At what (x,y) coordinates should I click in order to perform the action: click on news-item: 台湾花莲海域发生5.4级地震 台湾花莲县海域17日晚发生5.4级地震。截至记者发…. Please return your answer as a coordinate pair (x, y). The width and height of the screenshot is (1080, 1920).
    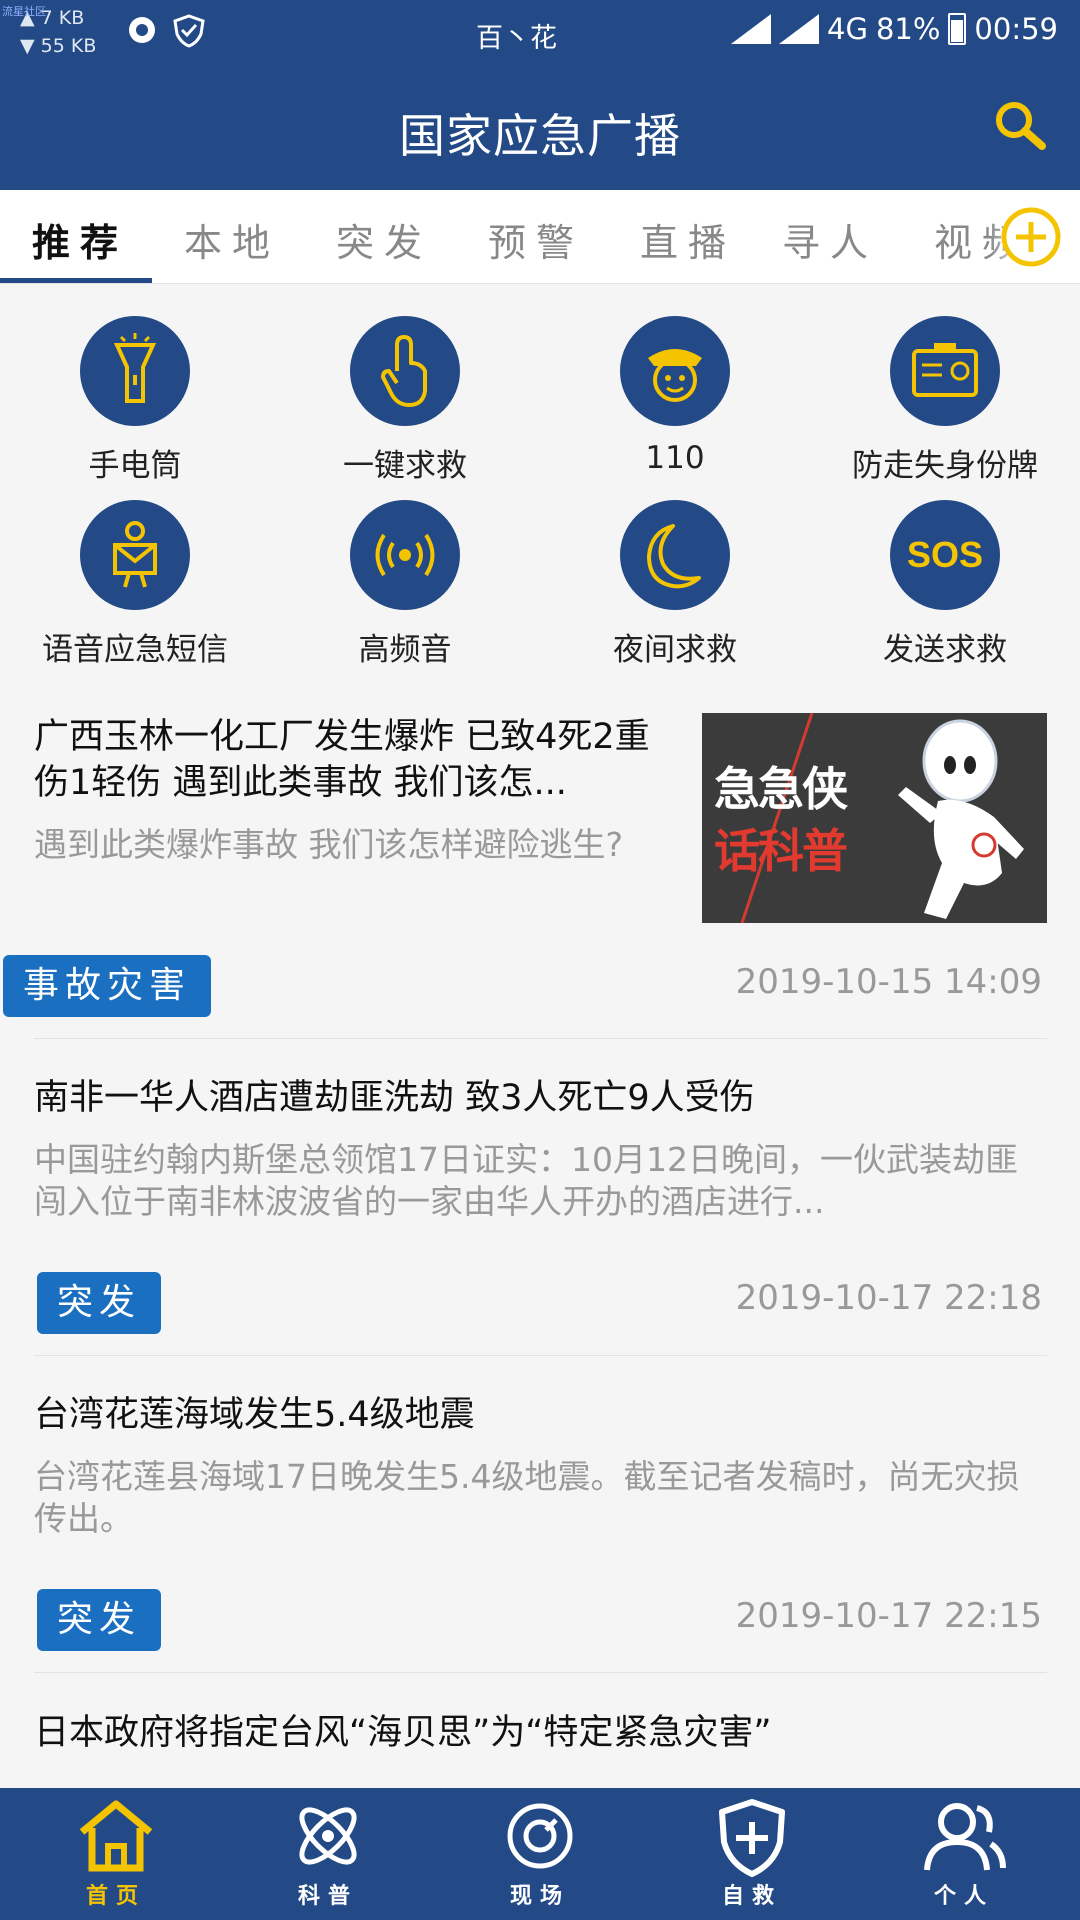
    Looking at the image, I should click on (540, 1466).